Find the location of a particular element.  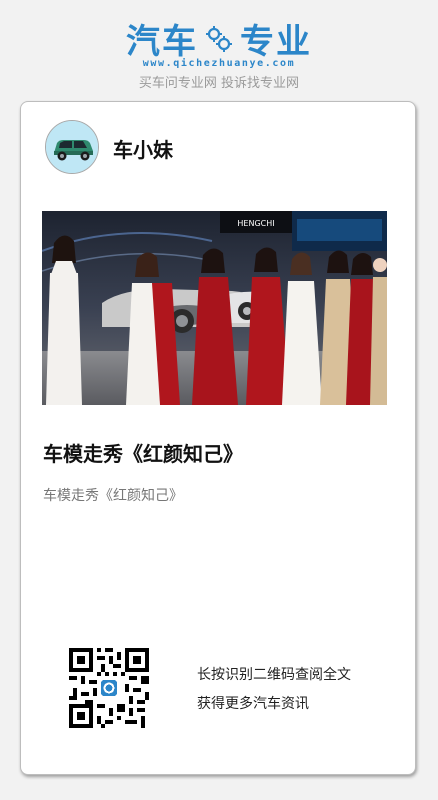

article-summary: 车模走秀《红颜知己》 is located at coordinates (113, 496).